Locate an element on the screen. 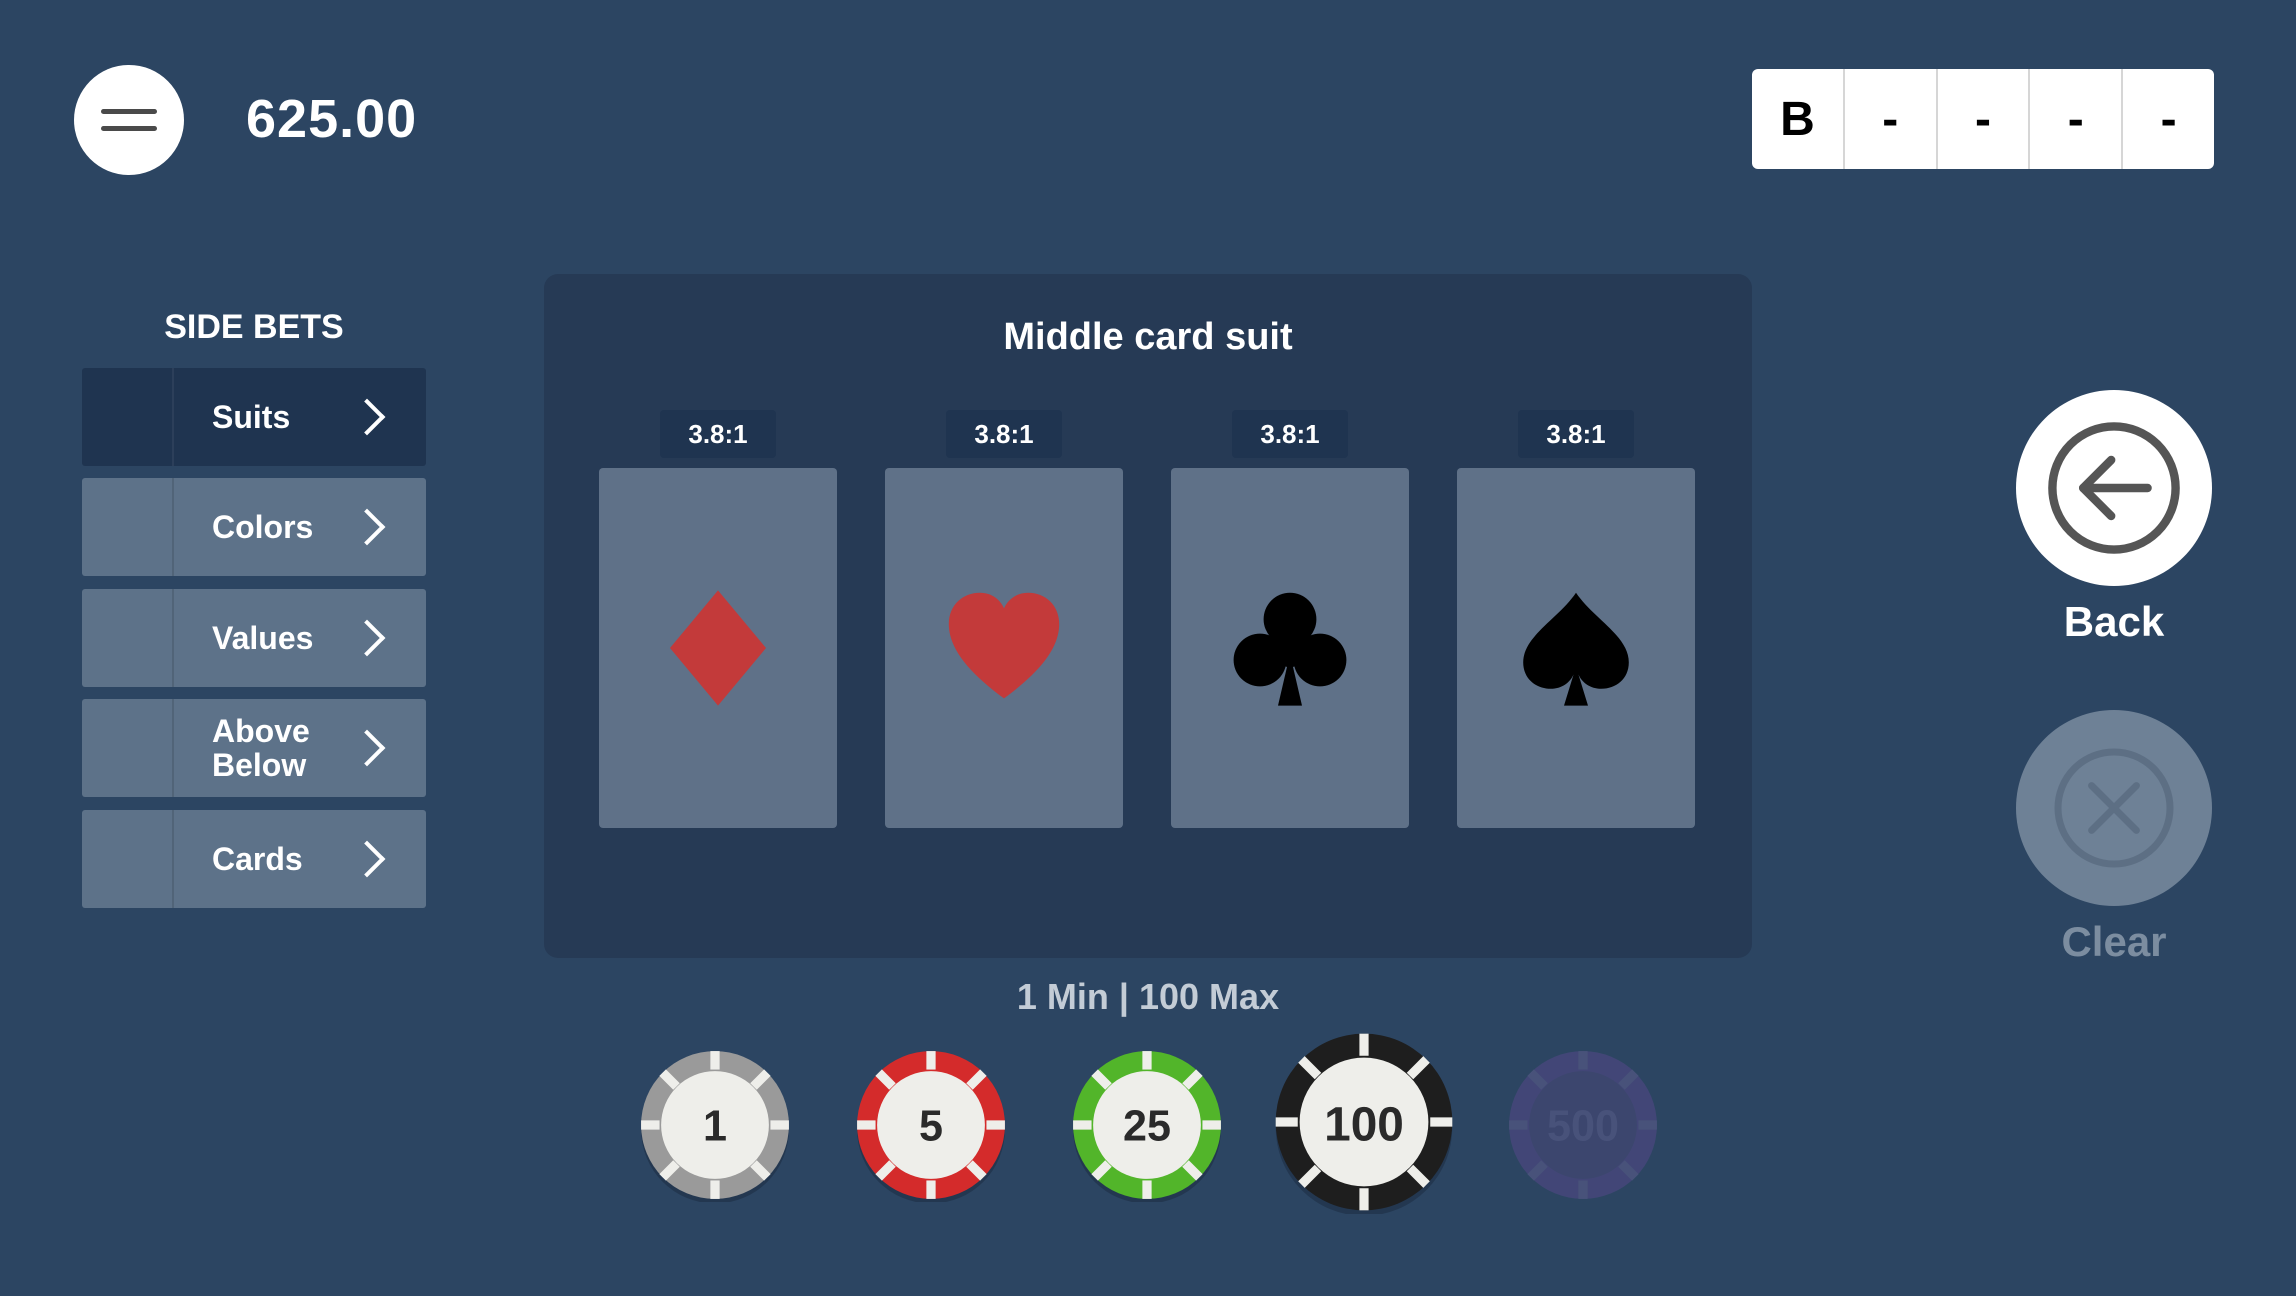 The width and height of the screenshot is (2296, 1296). side-bet-suits: Suits is located at coordinates (254, 417).